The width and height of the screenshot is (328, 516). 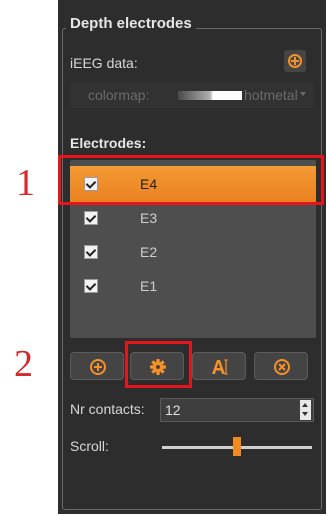 I want to click on nr-contacts-label: Nr contacts:, so click(x=107, y=409).